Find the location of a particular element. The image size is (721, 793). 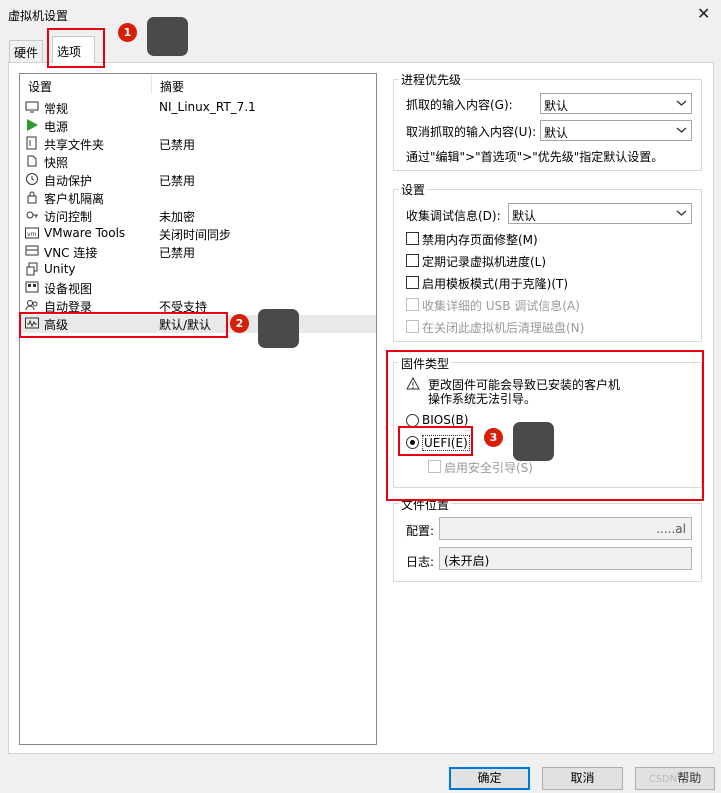

grab-input-select: 默认 is located at coordinates (616, 103).